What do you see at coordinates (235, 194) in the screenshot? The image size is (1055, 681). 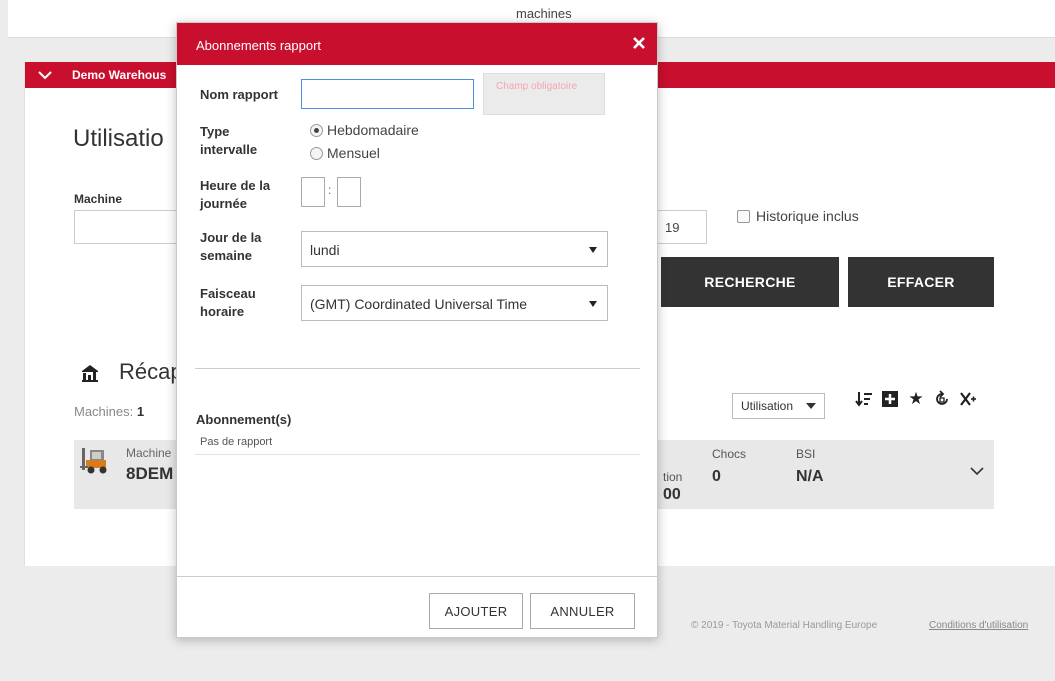 I see `time-of-day-label: Heure de la journée` at bounding box center [235, 194].